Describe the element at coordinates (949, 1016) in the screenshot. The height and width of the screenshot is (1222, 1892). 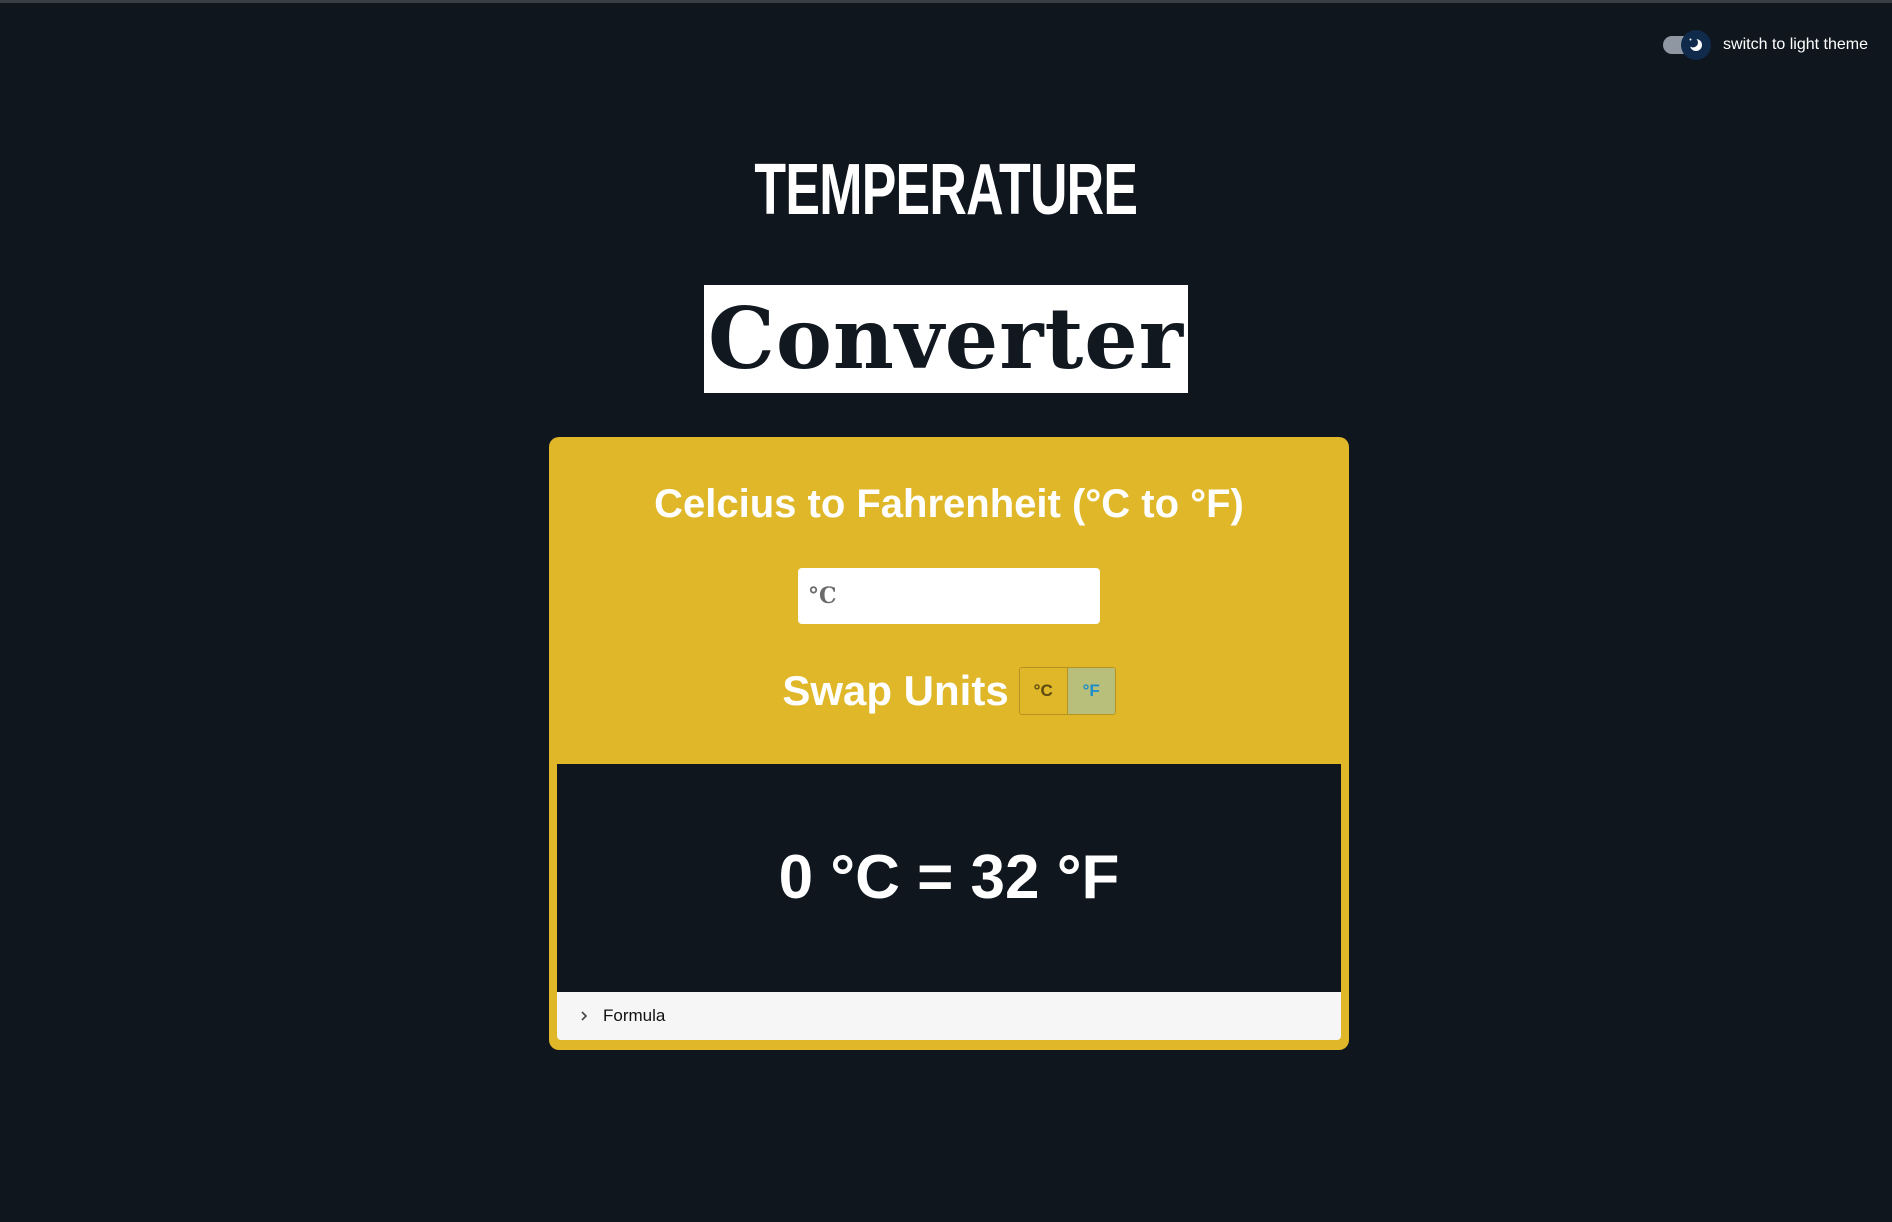
I see `formula-disclosure: Formula` at that location.